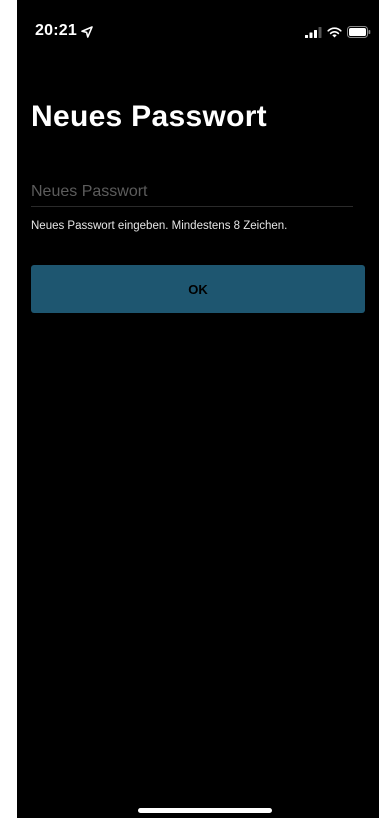 Image resolution: width=390 pixels, height=818 pixels. I want to click on new-password-field, so click(192, 192).